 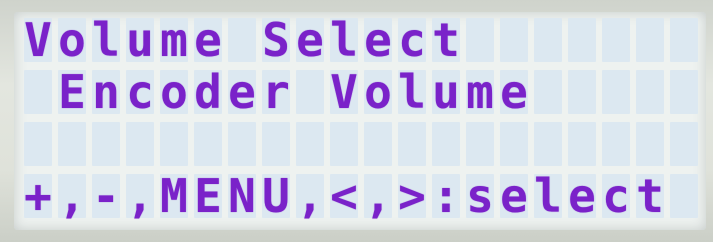 What do you see at coordinates (106, 92) in the screenshot?
I see `lcd-character: n` at bounding box center [106, 92].